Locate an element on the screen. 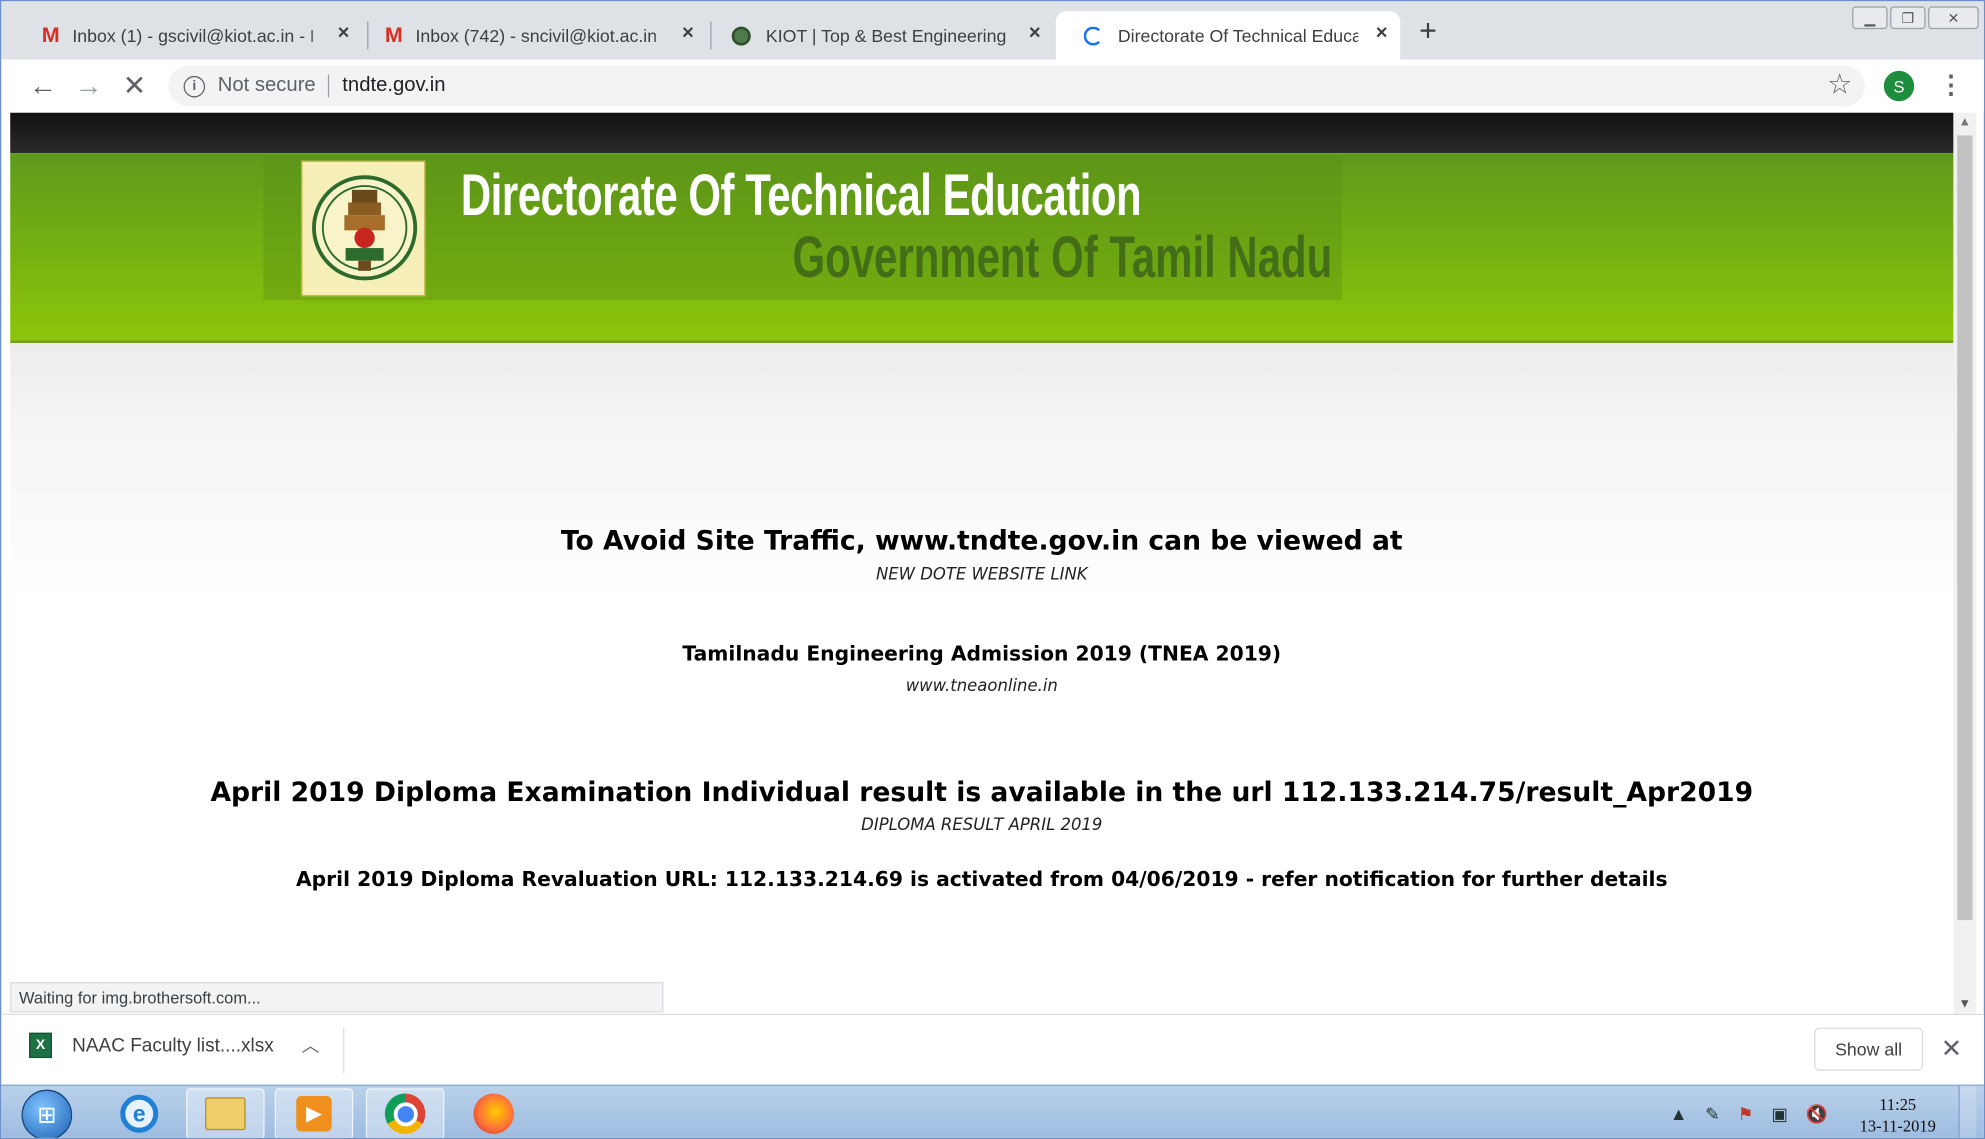 Image resolution: width=1985 pixels, height=1139 pixels. scroll-up-icon: ▲ is located at coordinates (1965, 122).